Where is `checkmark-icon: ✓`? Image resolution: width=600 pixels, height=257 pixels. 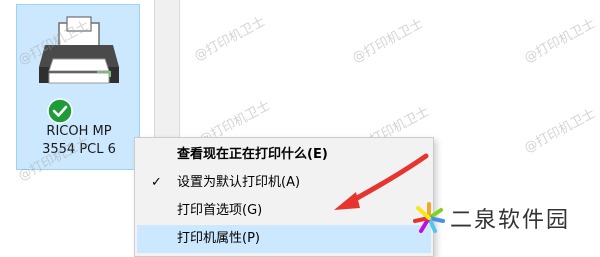 checkmark-icon: ✓ is located at coordinates (156, 182).